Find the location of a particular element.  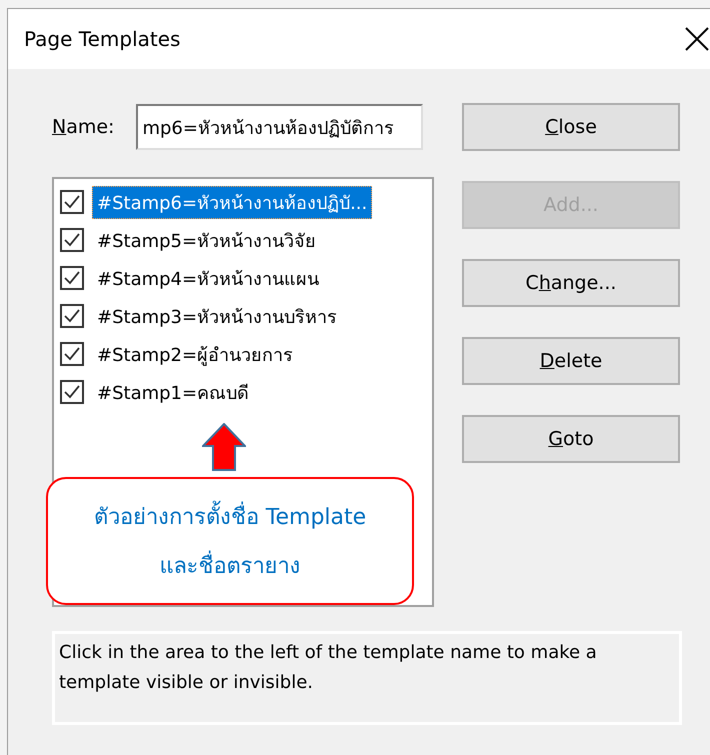

template-item: #Stamp5=หัวหน้างานวิจัย is located at coordinates (207, 240).